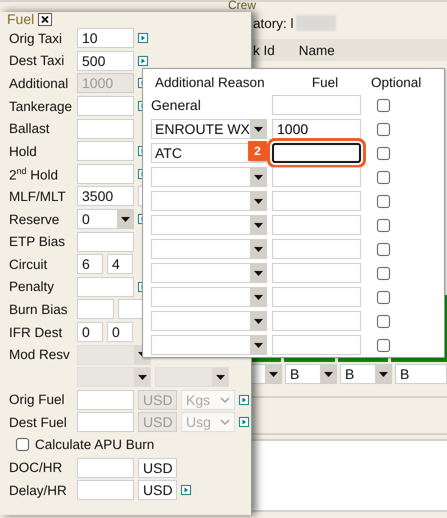  I want to click on column-header: Name, so click(316, 50).